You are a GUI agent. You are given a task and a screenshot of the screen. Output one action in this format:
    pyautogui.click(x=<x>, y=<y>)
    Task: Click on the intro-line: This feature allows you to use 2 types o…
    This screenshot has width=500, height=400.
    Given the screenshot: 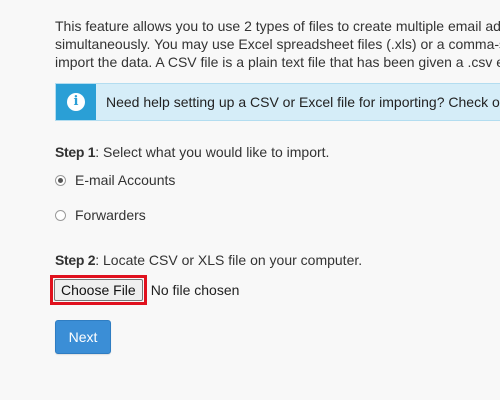 What is the action you would take?
    pyautogui.click(x=277, y=26)
    